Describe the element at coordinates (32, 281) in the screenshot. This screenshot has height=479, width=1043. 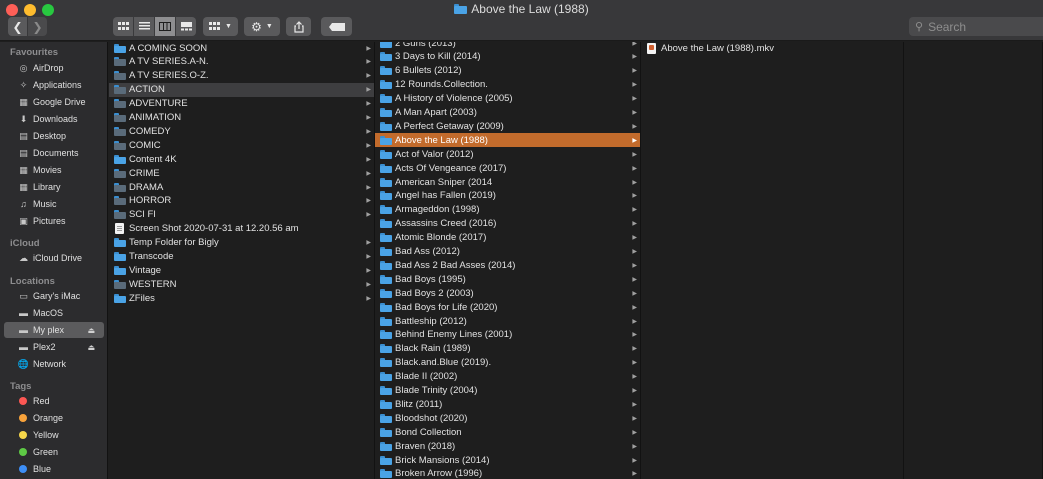
I see `sidebar-heading-locations: Locations` at that location.